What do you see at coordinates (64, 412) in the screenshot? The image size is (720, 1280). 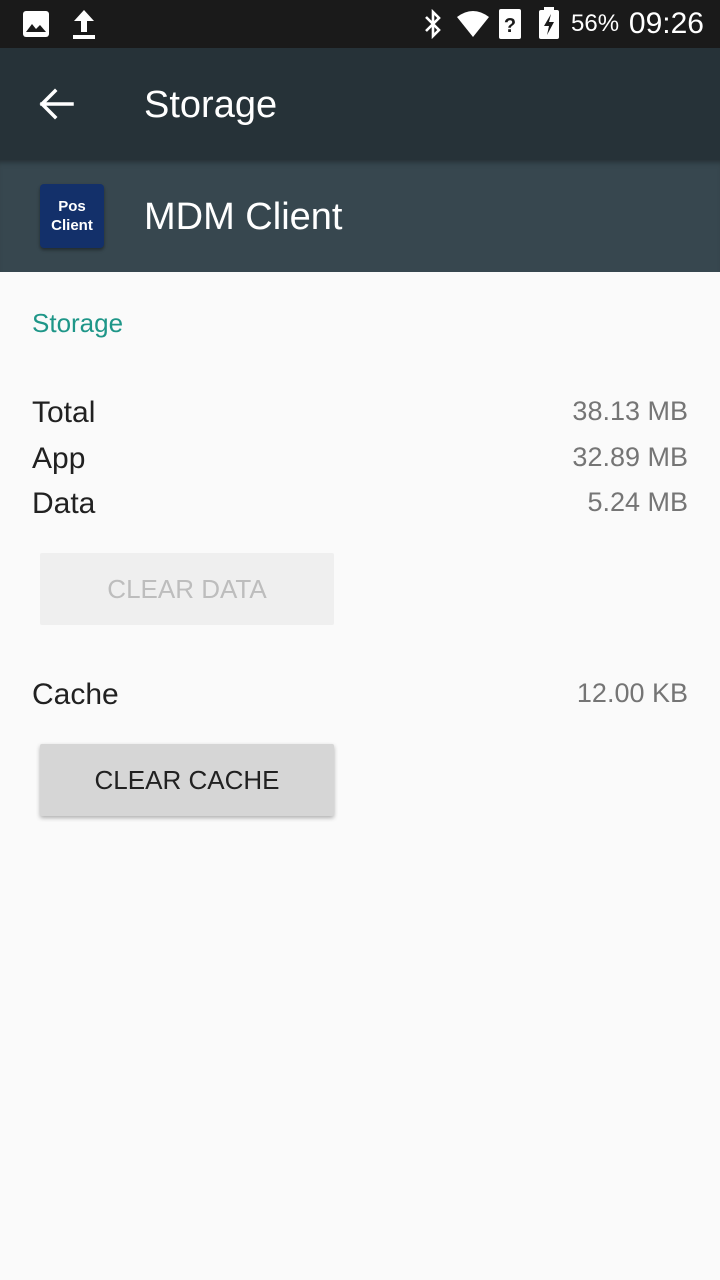 I see `total-label: Total` at bounding box center [64, 412].